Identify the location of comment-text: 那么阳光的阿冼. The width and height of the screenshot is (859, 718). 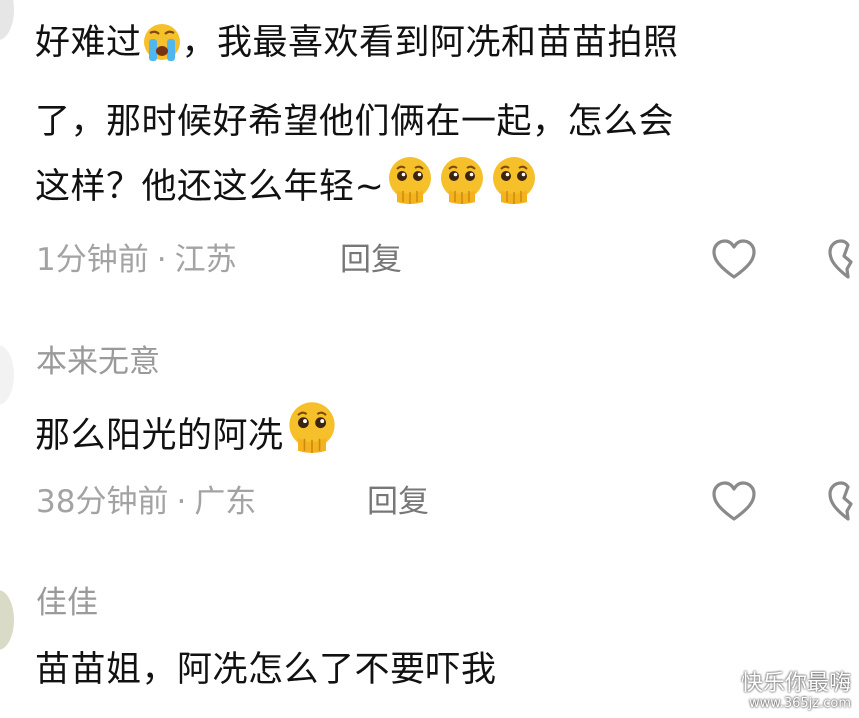
(385, 433).